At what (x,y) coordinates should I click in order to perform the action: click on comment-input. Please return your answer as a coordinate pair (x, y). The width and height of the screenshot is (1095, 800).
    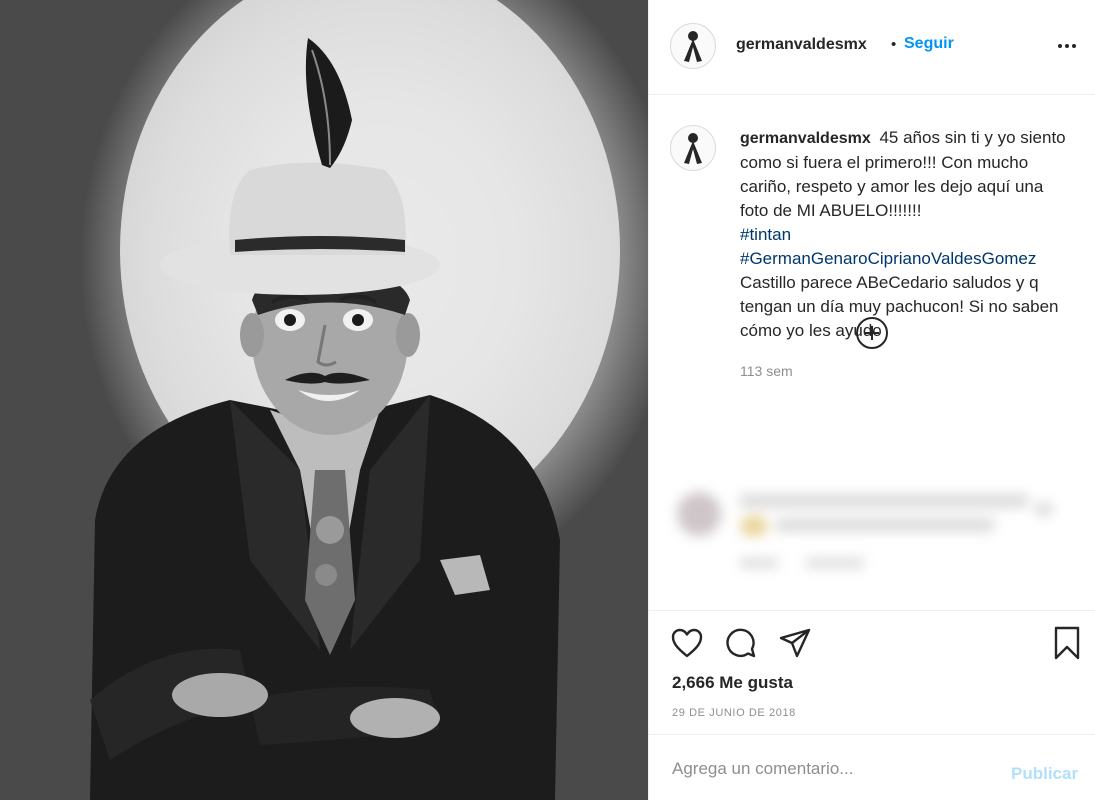
    Looking at the image, I should click on (832, 769).